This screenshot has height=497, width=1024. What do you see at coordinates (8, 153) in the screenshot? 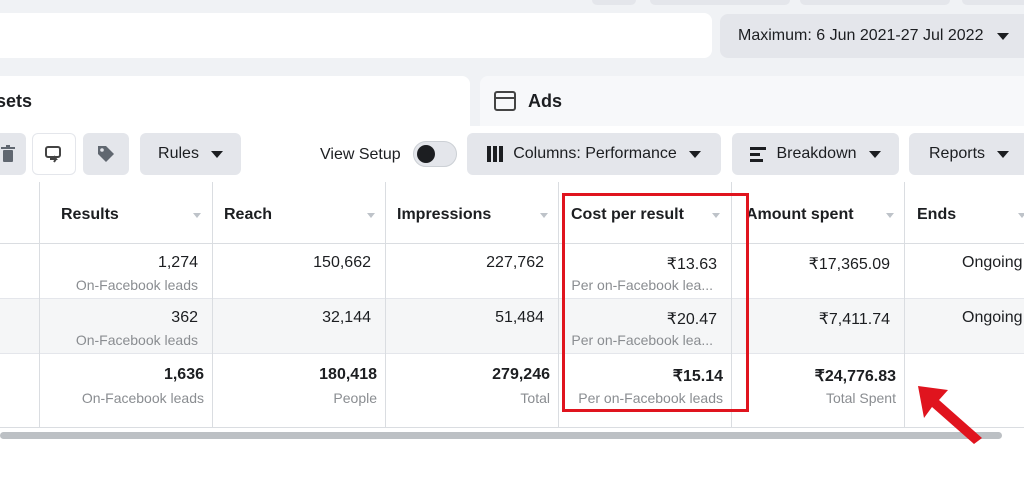
I see `trash-icon` at bounding box center [8, 153].